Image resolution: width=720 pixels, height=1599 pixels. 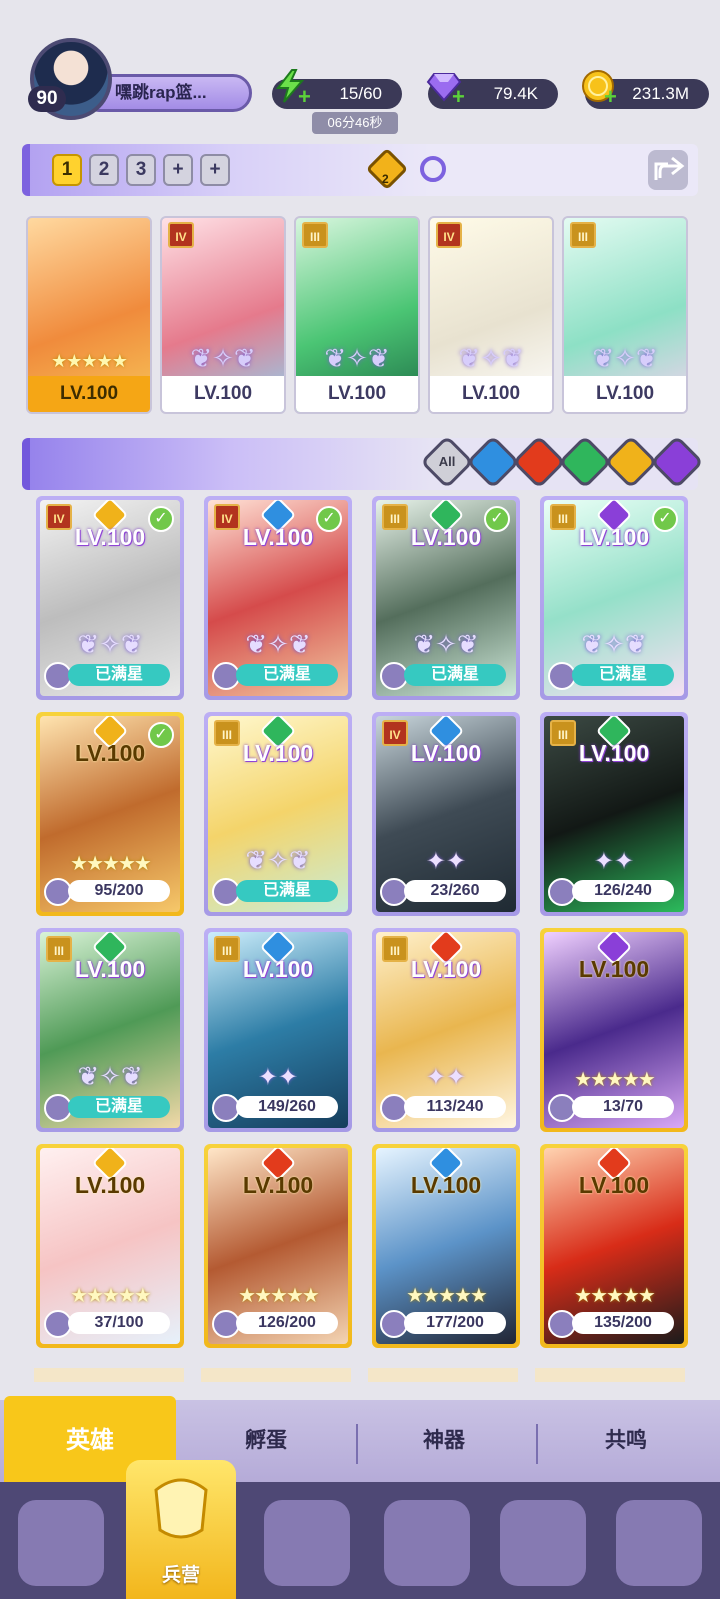 What do you see at coordinates (360, 170) in the screenshot?
I see `team-bar` at bounding box center [360, 170].